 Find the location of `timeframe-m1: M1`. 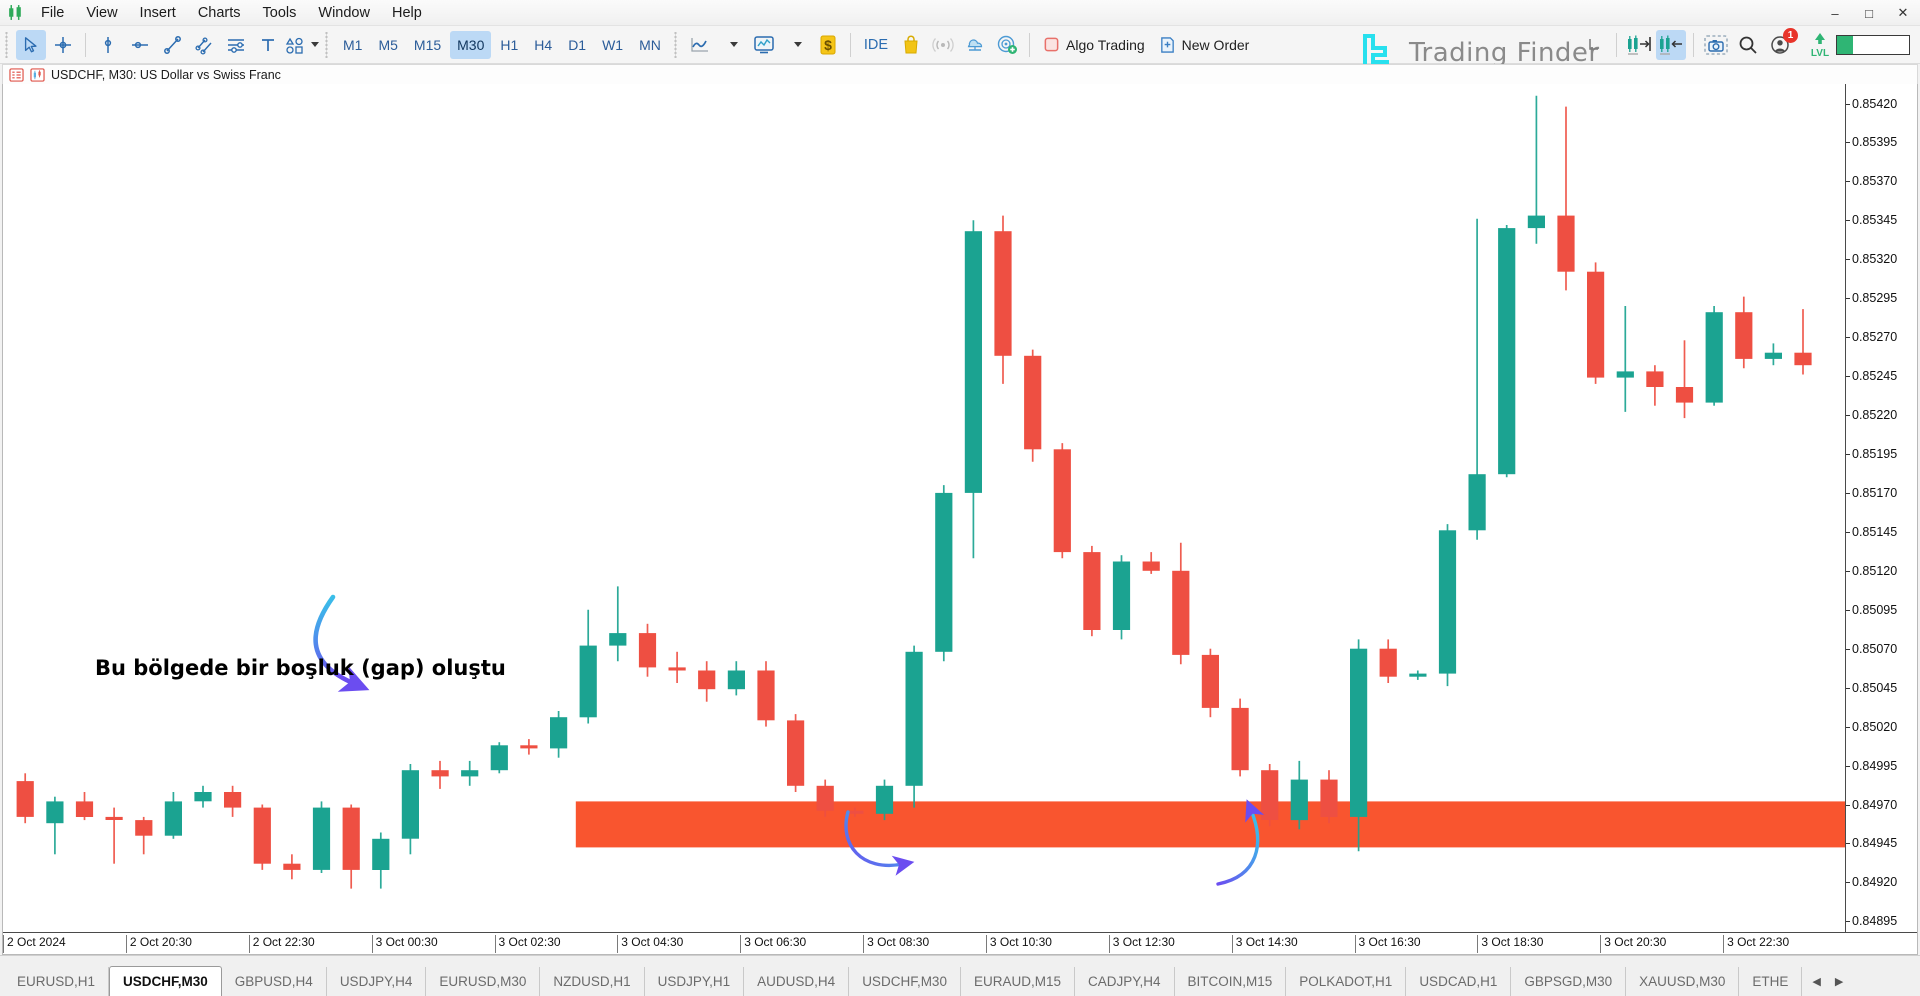

timeframe-m1: M1 is located at coordinates (352, 45).